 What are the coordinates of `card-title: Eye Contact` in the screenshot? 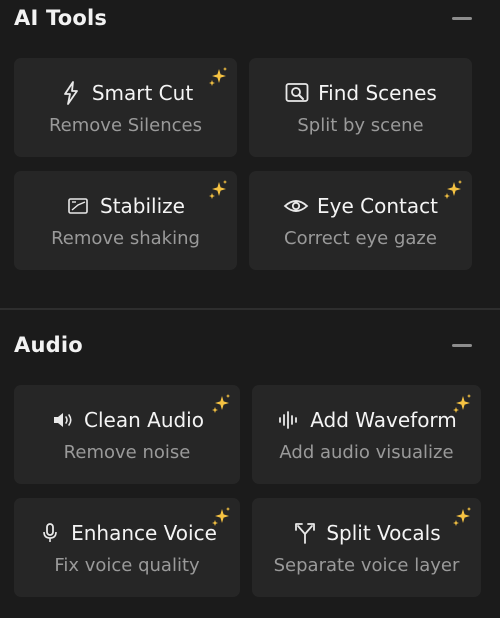 It's located at (377, 206).